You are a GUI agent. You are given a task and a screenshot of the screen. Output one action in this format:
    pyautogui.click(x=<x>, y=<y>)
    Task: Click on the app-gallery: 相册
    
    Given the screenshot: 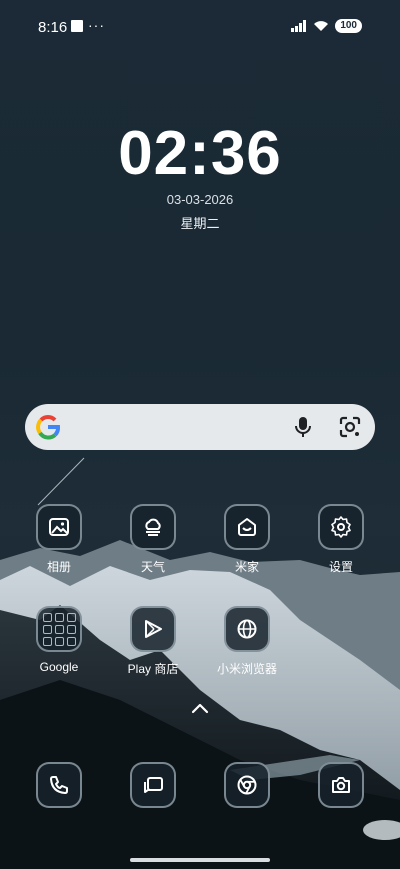 What is the action you would take?
    pyautogui.click(x=59, y=539)
    